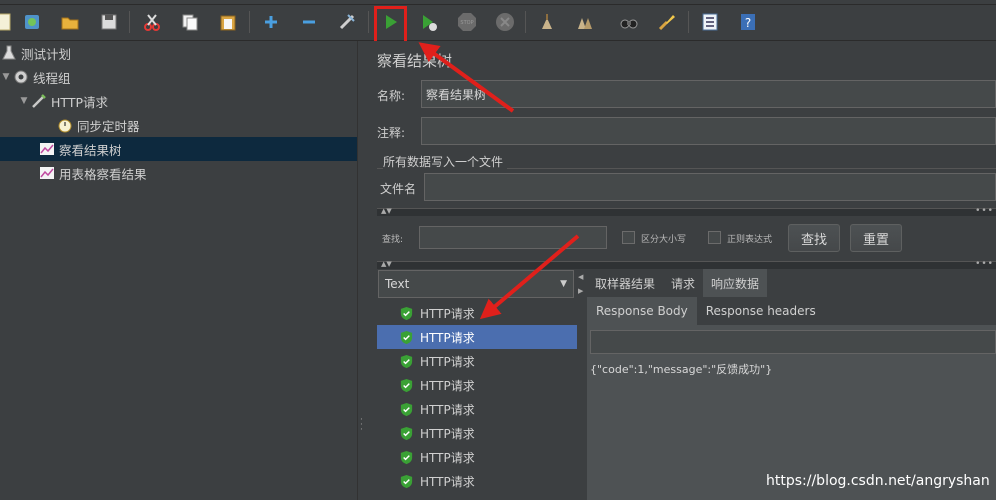 The image size is (996, 500). What do you see at coordinates (429, 22) in the screenshot?
I see `start-no-pauses-icon` at bounding box center [429, 22].